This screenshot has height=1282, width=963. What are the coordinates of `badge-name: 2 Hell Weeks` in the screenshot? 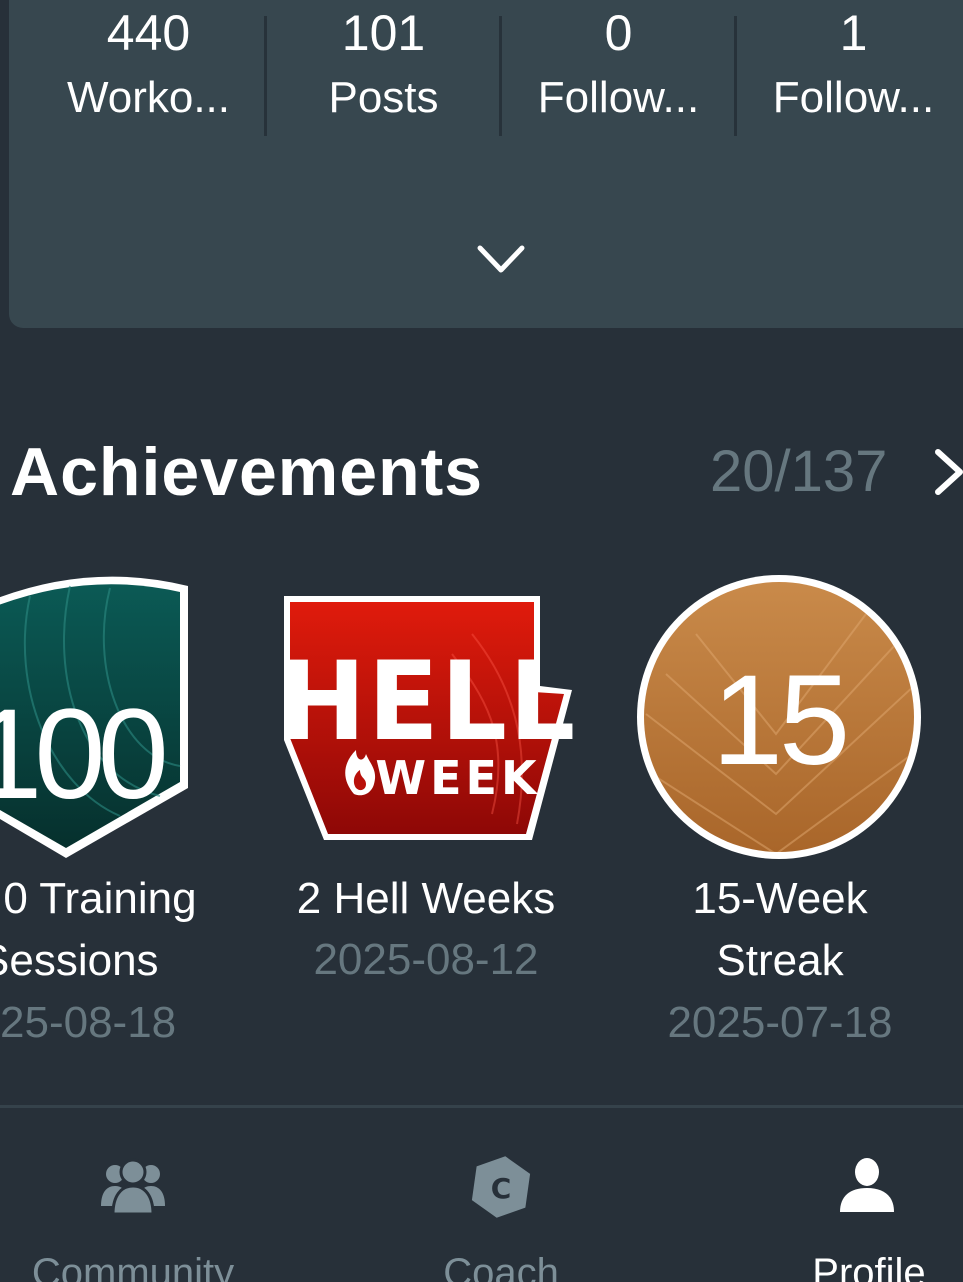 It's located at (426, 898).